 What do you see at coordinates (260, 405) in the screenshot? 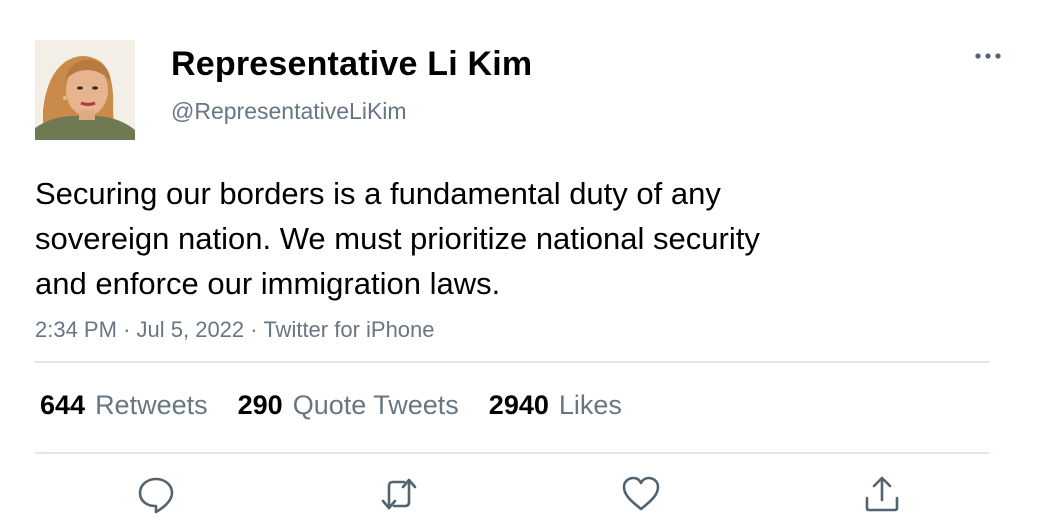
I see `quote-tweets-count: 290` at bounding box center [260, 405].